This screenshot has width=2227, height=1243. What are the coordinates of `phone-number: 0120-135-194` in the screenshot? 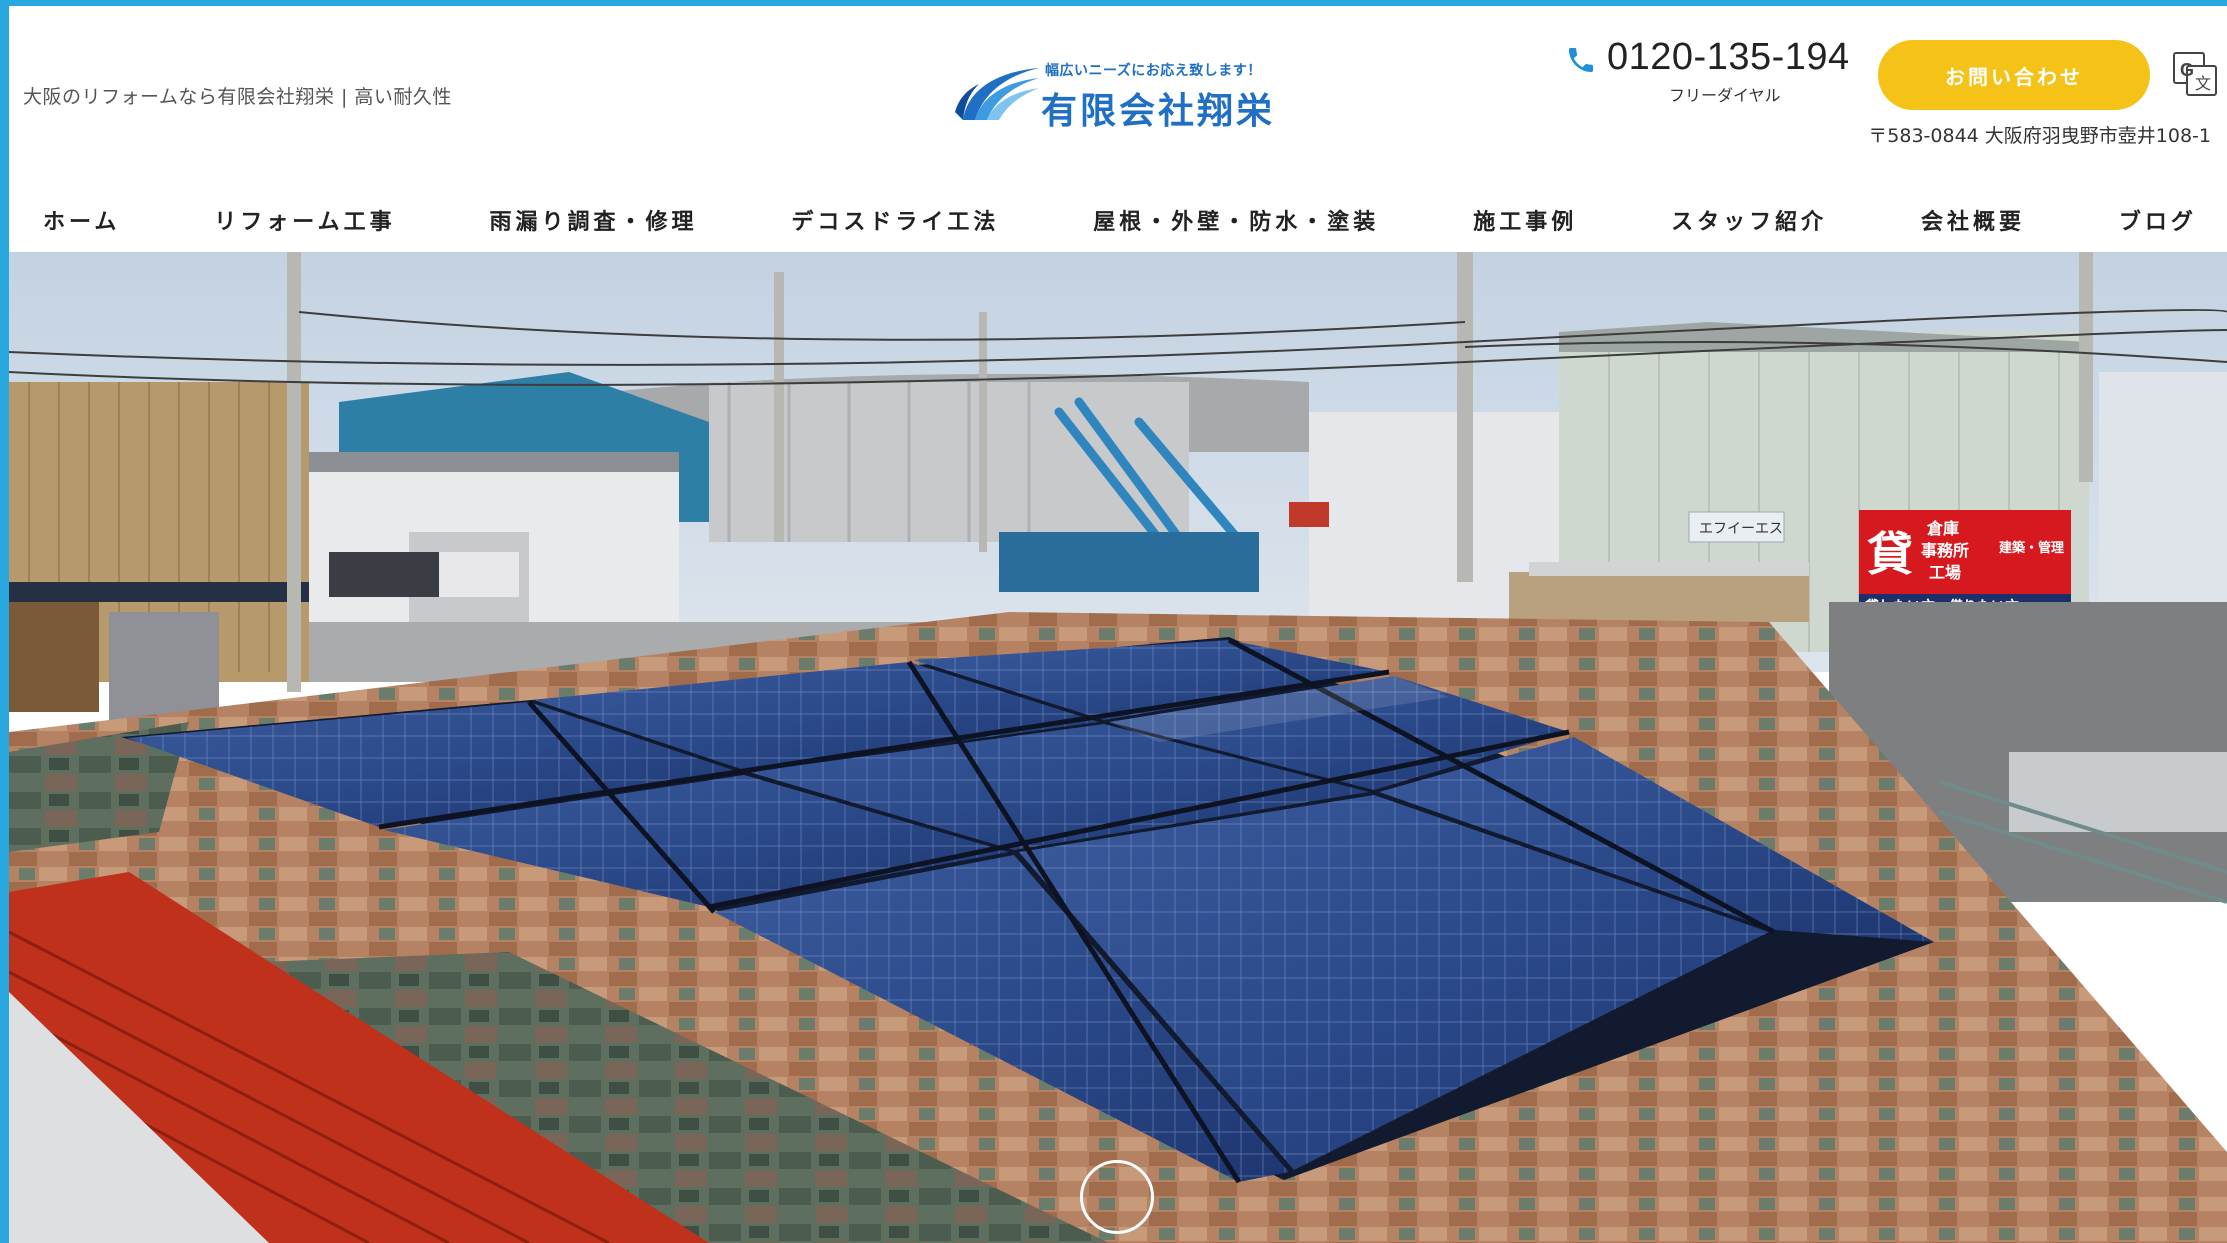 It's located at (1728, 57).